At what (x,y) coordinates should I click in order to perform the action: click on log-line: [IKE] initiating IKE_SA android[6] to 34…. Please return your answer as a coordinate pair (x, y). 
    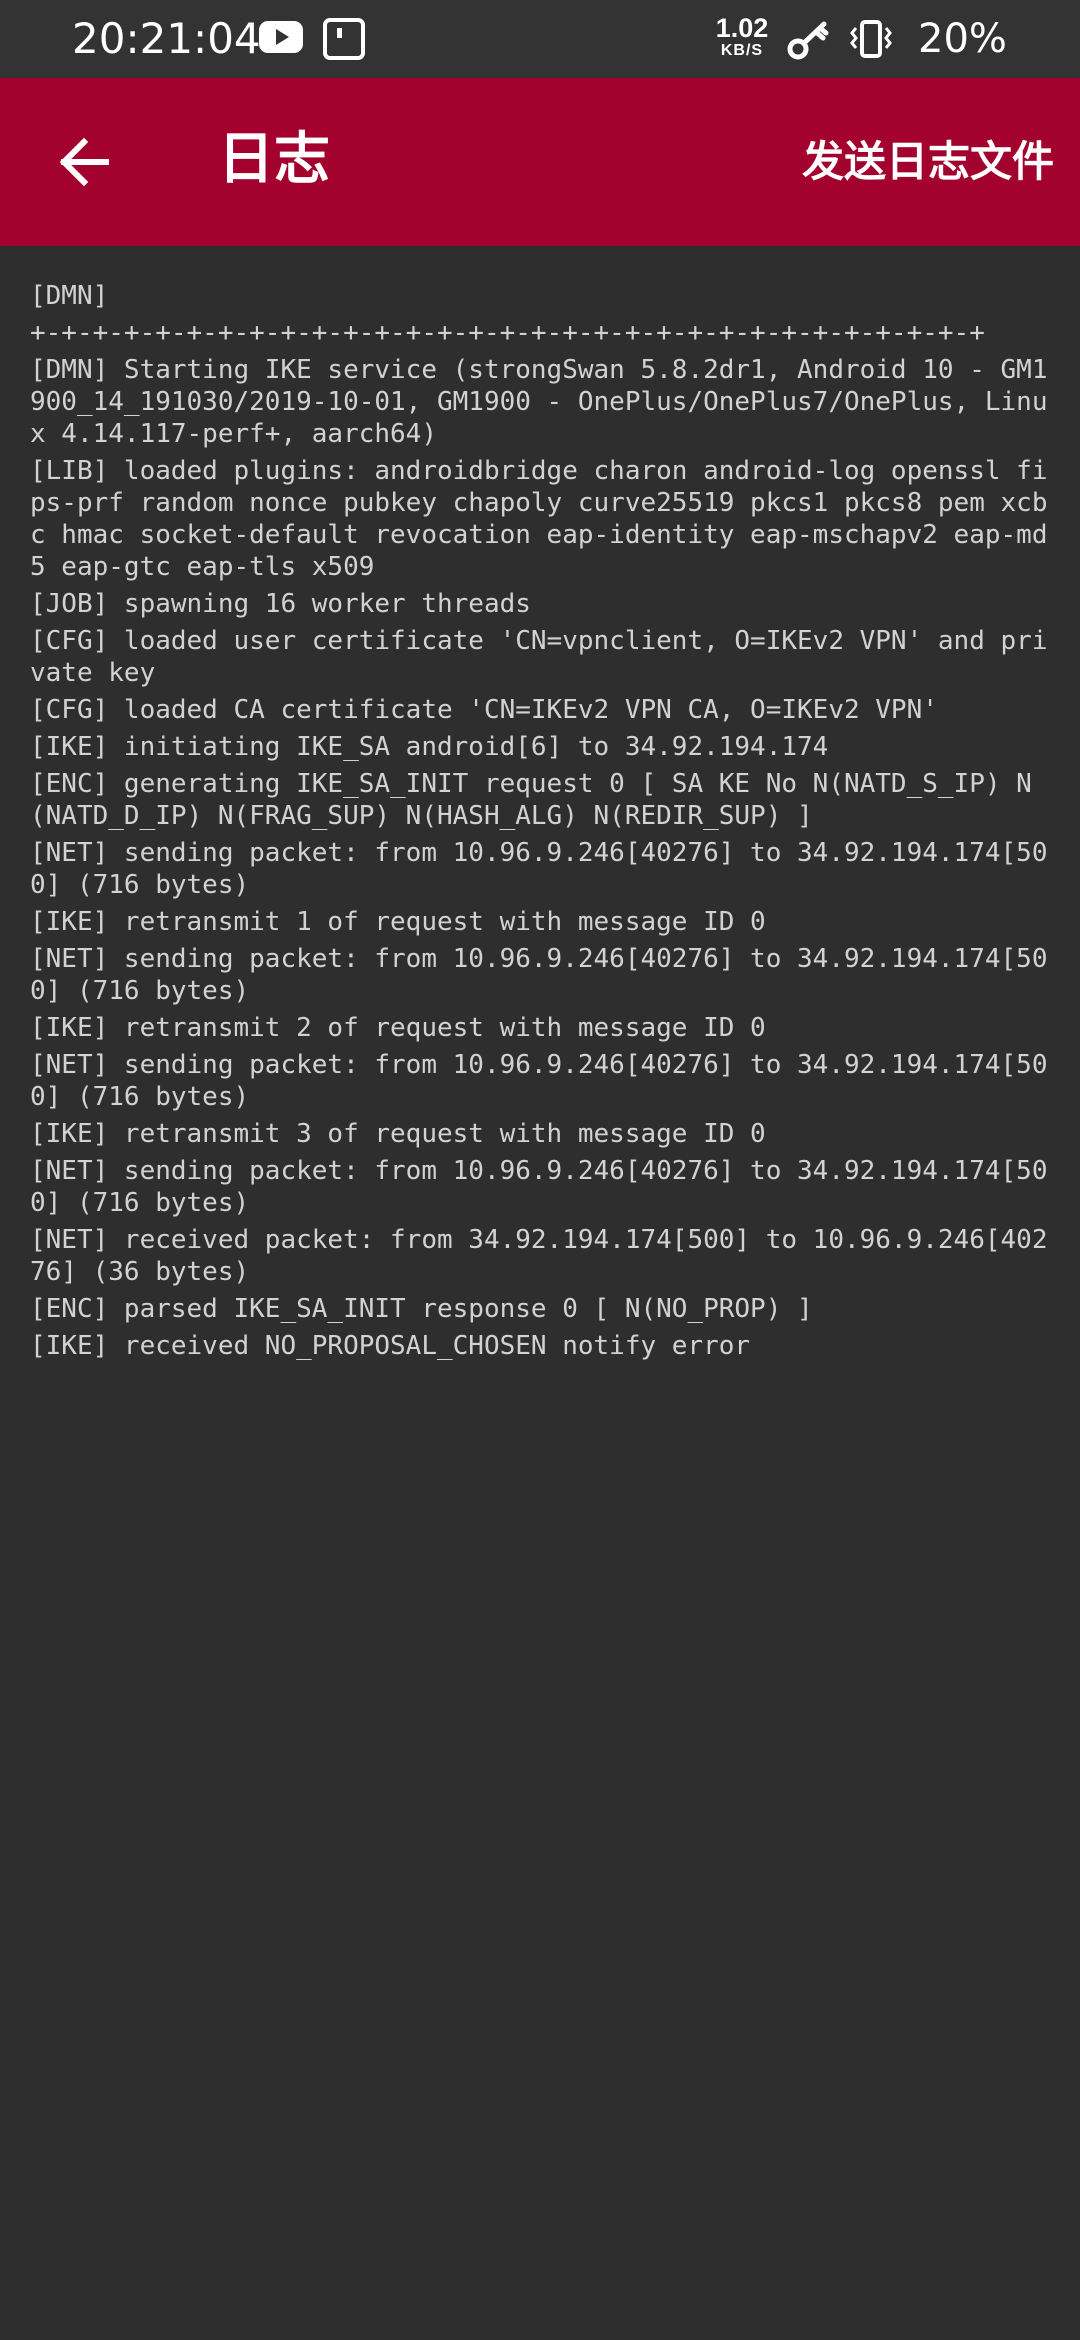
    Looking at the image, I should click on (429, 747).